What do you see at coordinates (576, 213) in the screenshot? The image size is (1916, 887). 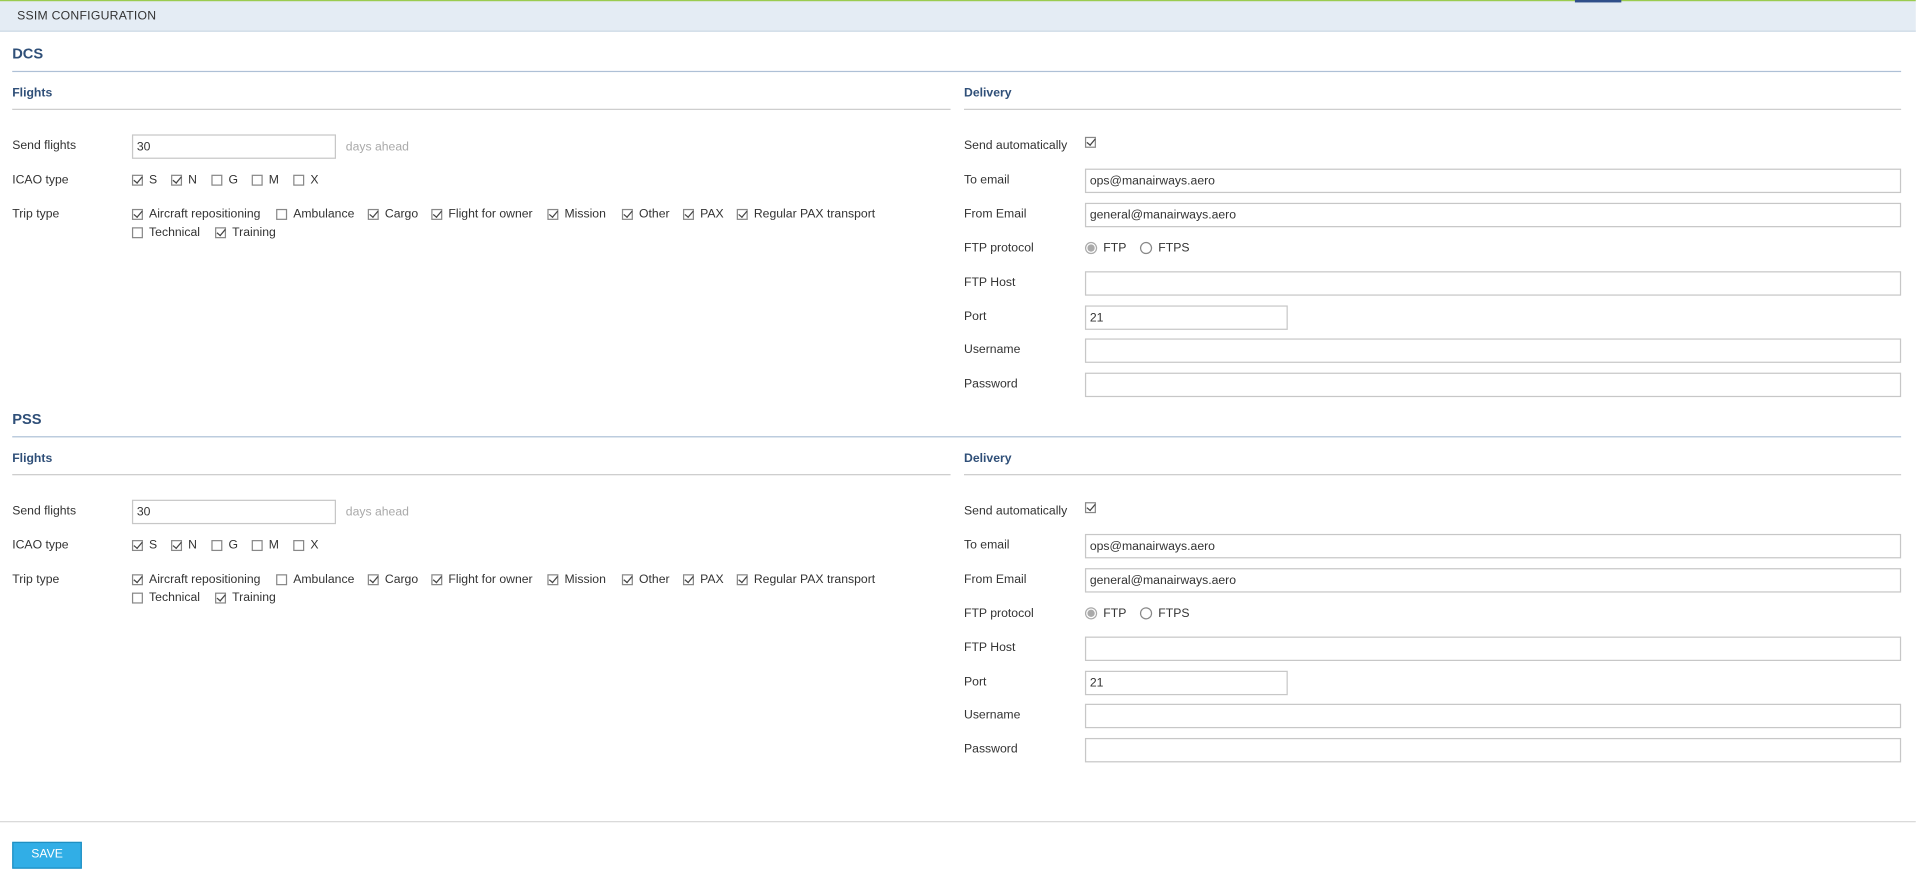 I see `dcs-trip-mission-checkbox: Mission` at bounding box center [576, 213].